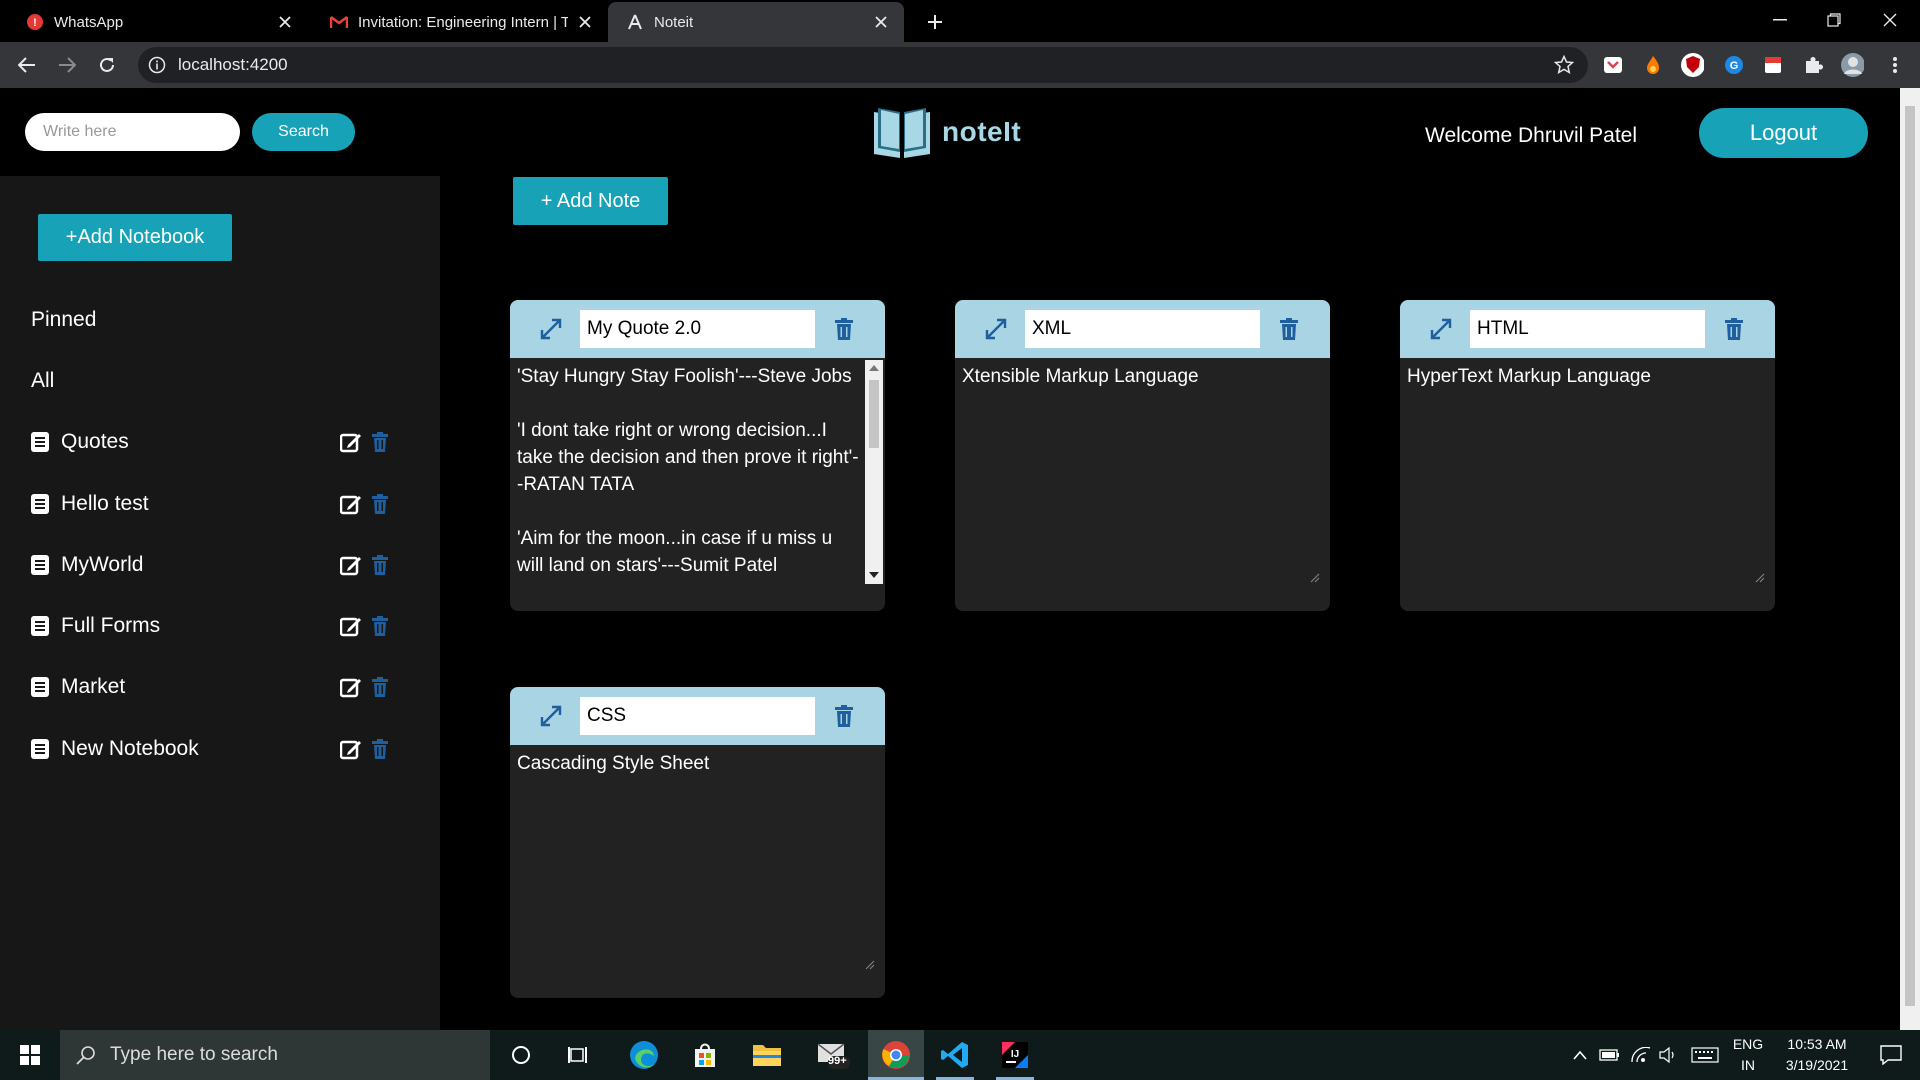 The height and width of the screenshot is (1080, 1920). What do you see at coordinates (874, 472) in the screenshot?
I see `note-scrollbar` at bounding box center [874, 472].